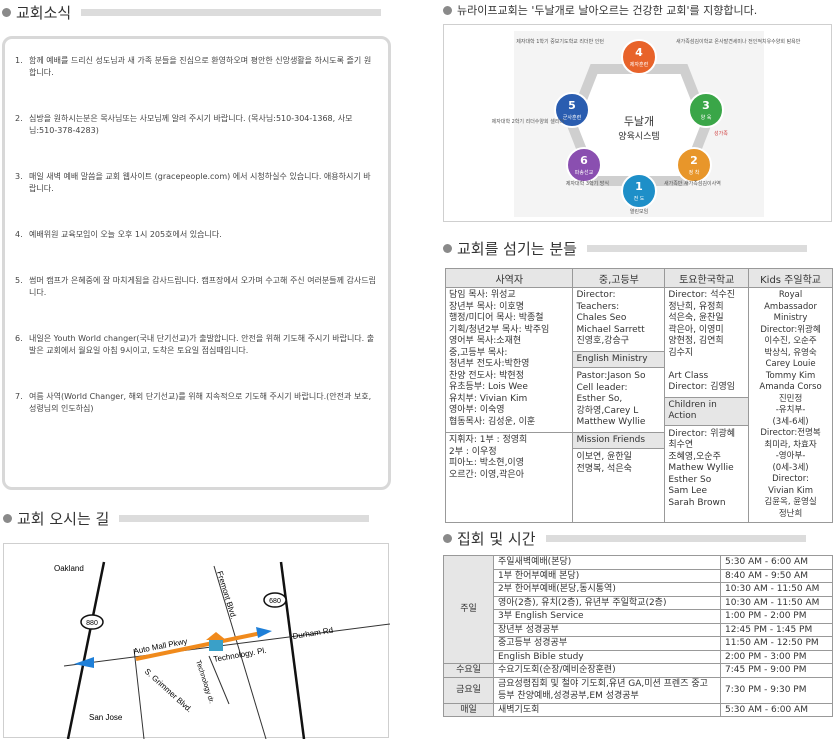  I want to click on note-n4: 새가족섬김이학교 온사발견세미나 전인적치유수양회 탐욕반, so click(738, 41).